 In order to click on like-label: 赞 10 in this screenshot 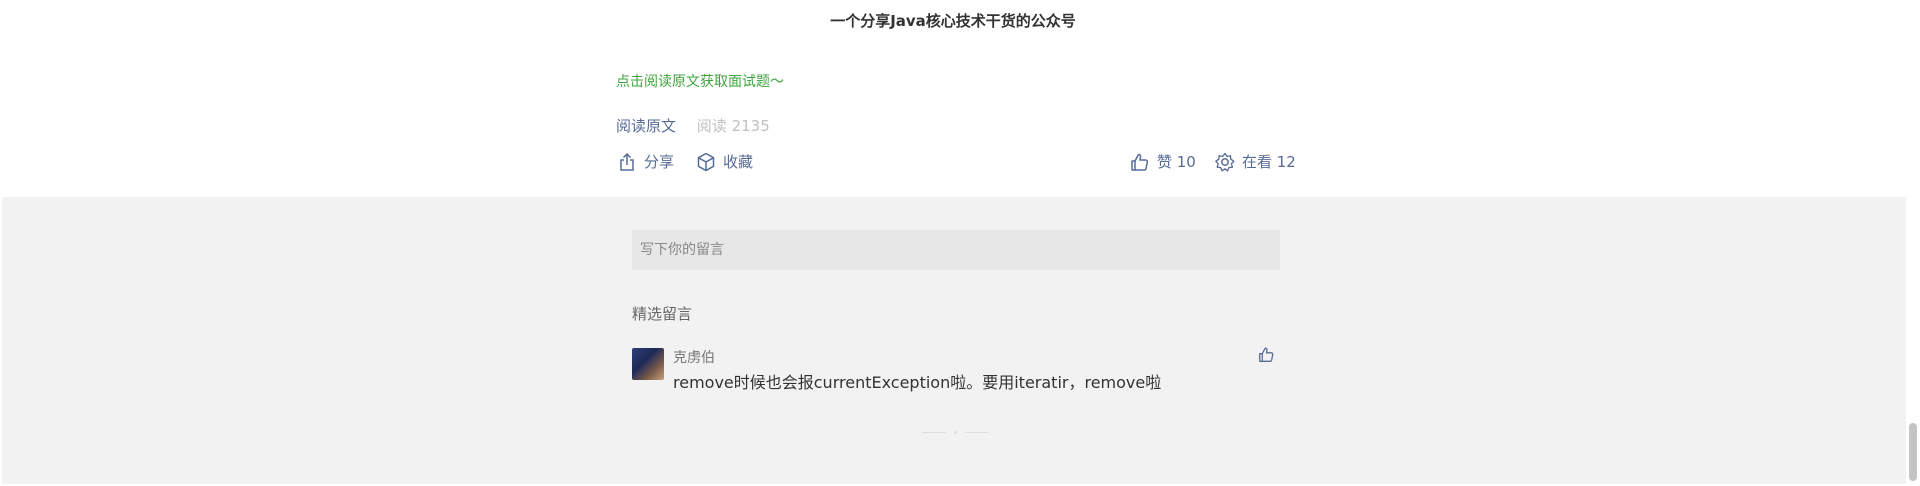, I will do `click(1176, 162)`.